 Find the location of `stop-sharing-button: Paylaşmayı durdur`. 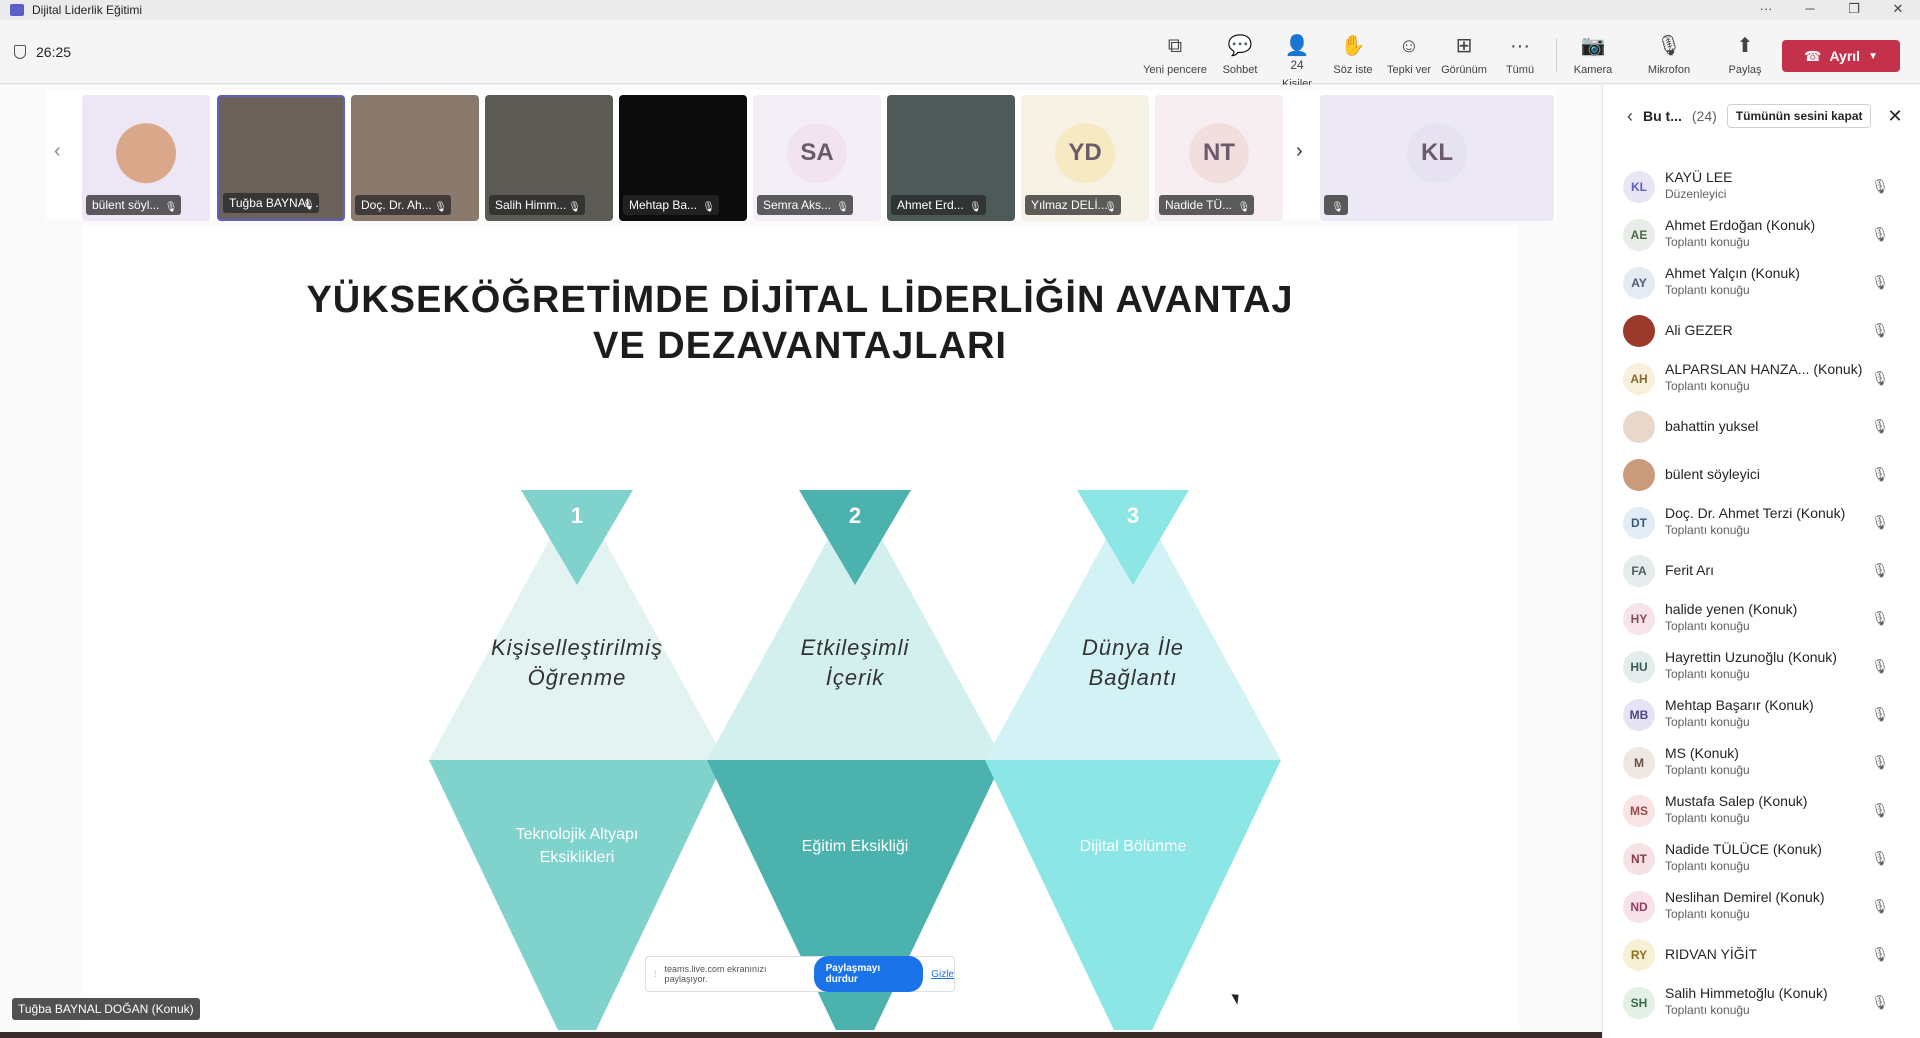

stop-sharing-button: Paylaşmayı durdur is located at coordinates (868, 974).